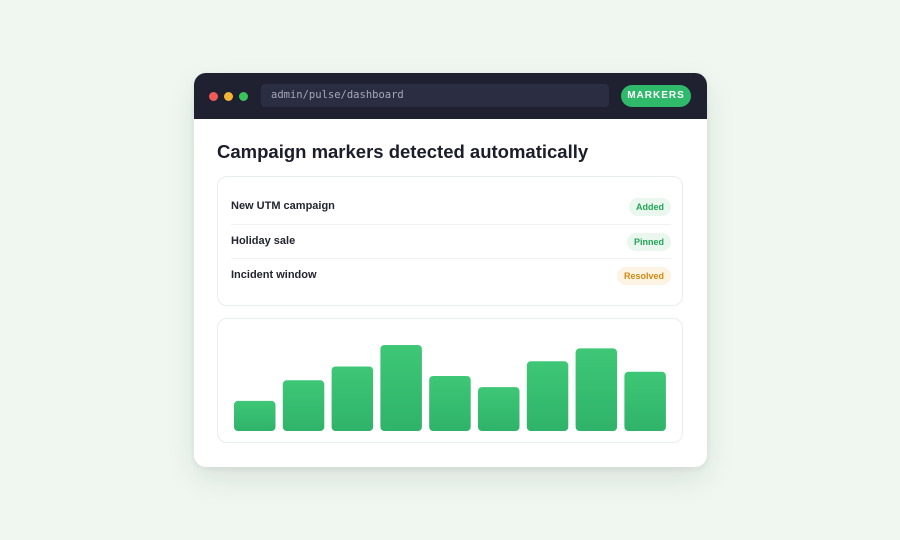 This screenshot has width=900, height=540. What do you see at coordinates (650, 207) in the screenshot?
I see `status-badge: Added` at bounding box center [650, 207].